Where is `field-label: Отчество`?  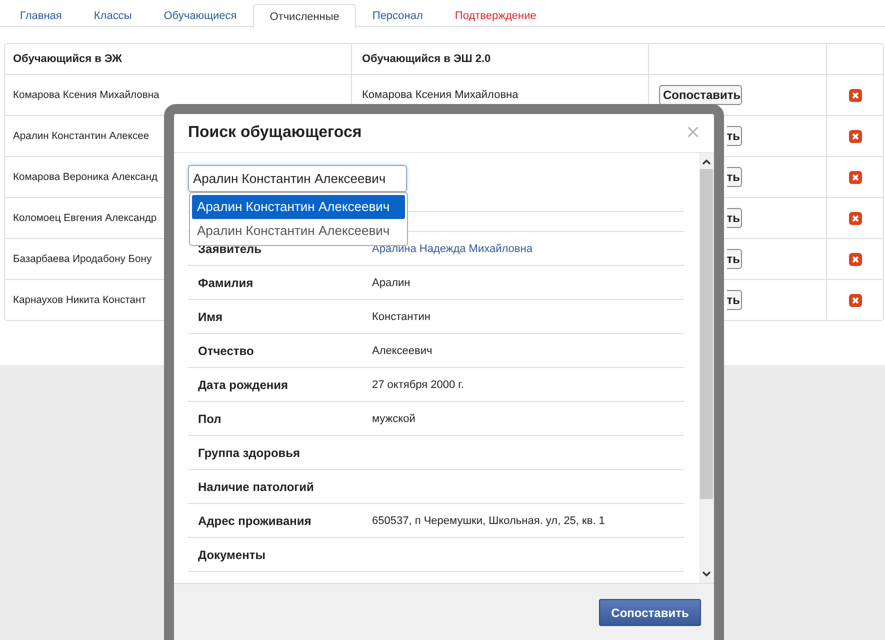 field-label: Отчество is located at coordinates (226, 351).